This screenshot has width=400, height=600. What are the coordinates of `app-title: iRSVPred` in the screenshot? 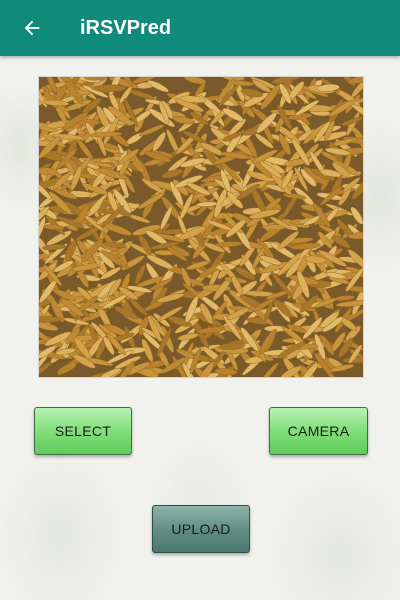 It's located at (126, 27).